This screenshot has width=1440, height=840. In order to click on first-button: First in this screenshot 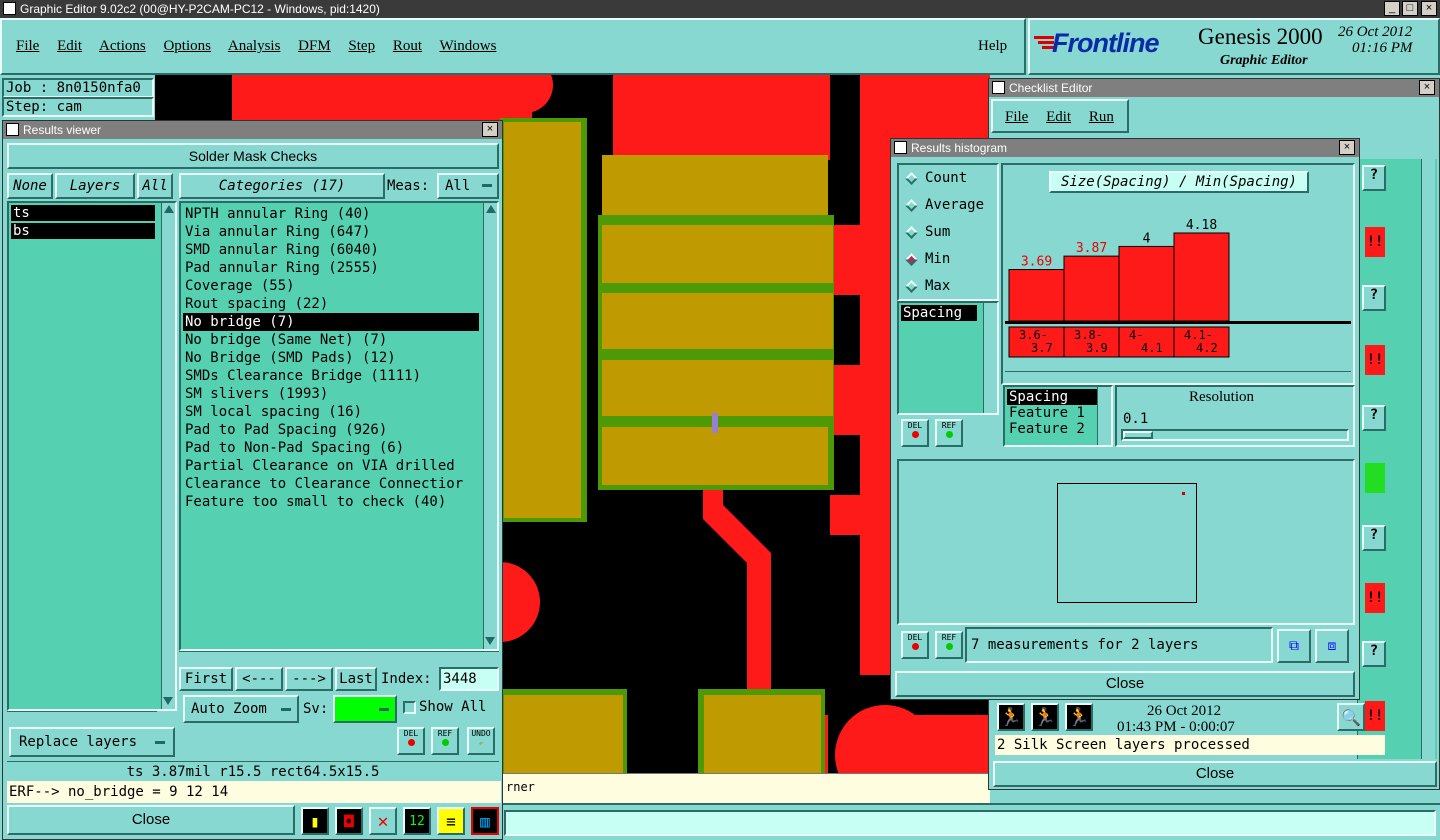, I will do `click(206, 679)`.